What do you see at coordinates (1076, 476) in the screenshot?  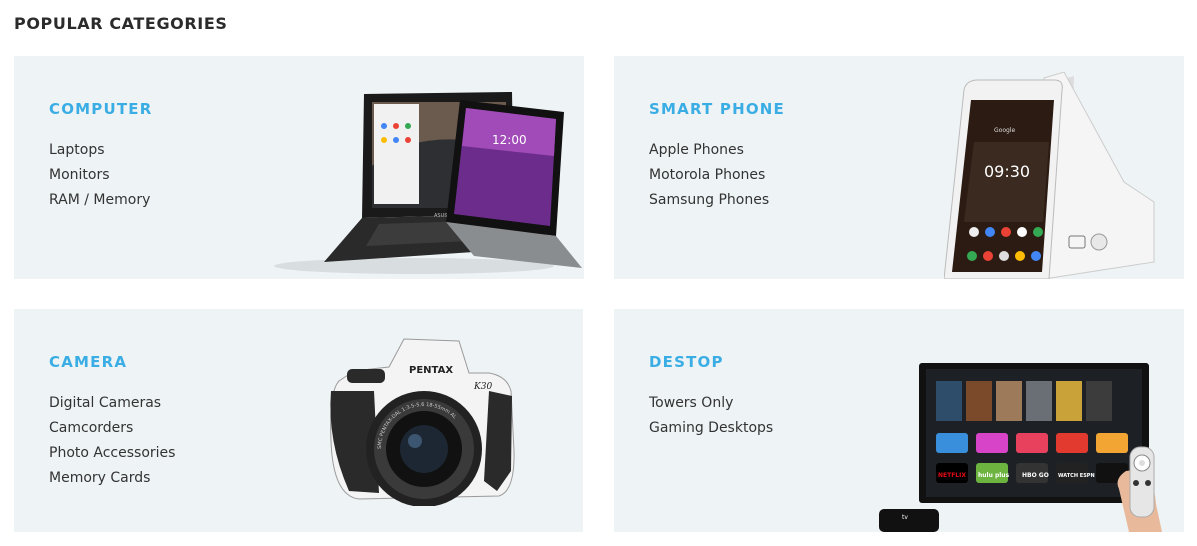 I see `tv-app-espn-text: WATCH ESPN` at bounding box center [1076, 476].